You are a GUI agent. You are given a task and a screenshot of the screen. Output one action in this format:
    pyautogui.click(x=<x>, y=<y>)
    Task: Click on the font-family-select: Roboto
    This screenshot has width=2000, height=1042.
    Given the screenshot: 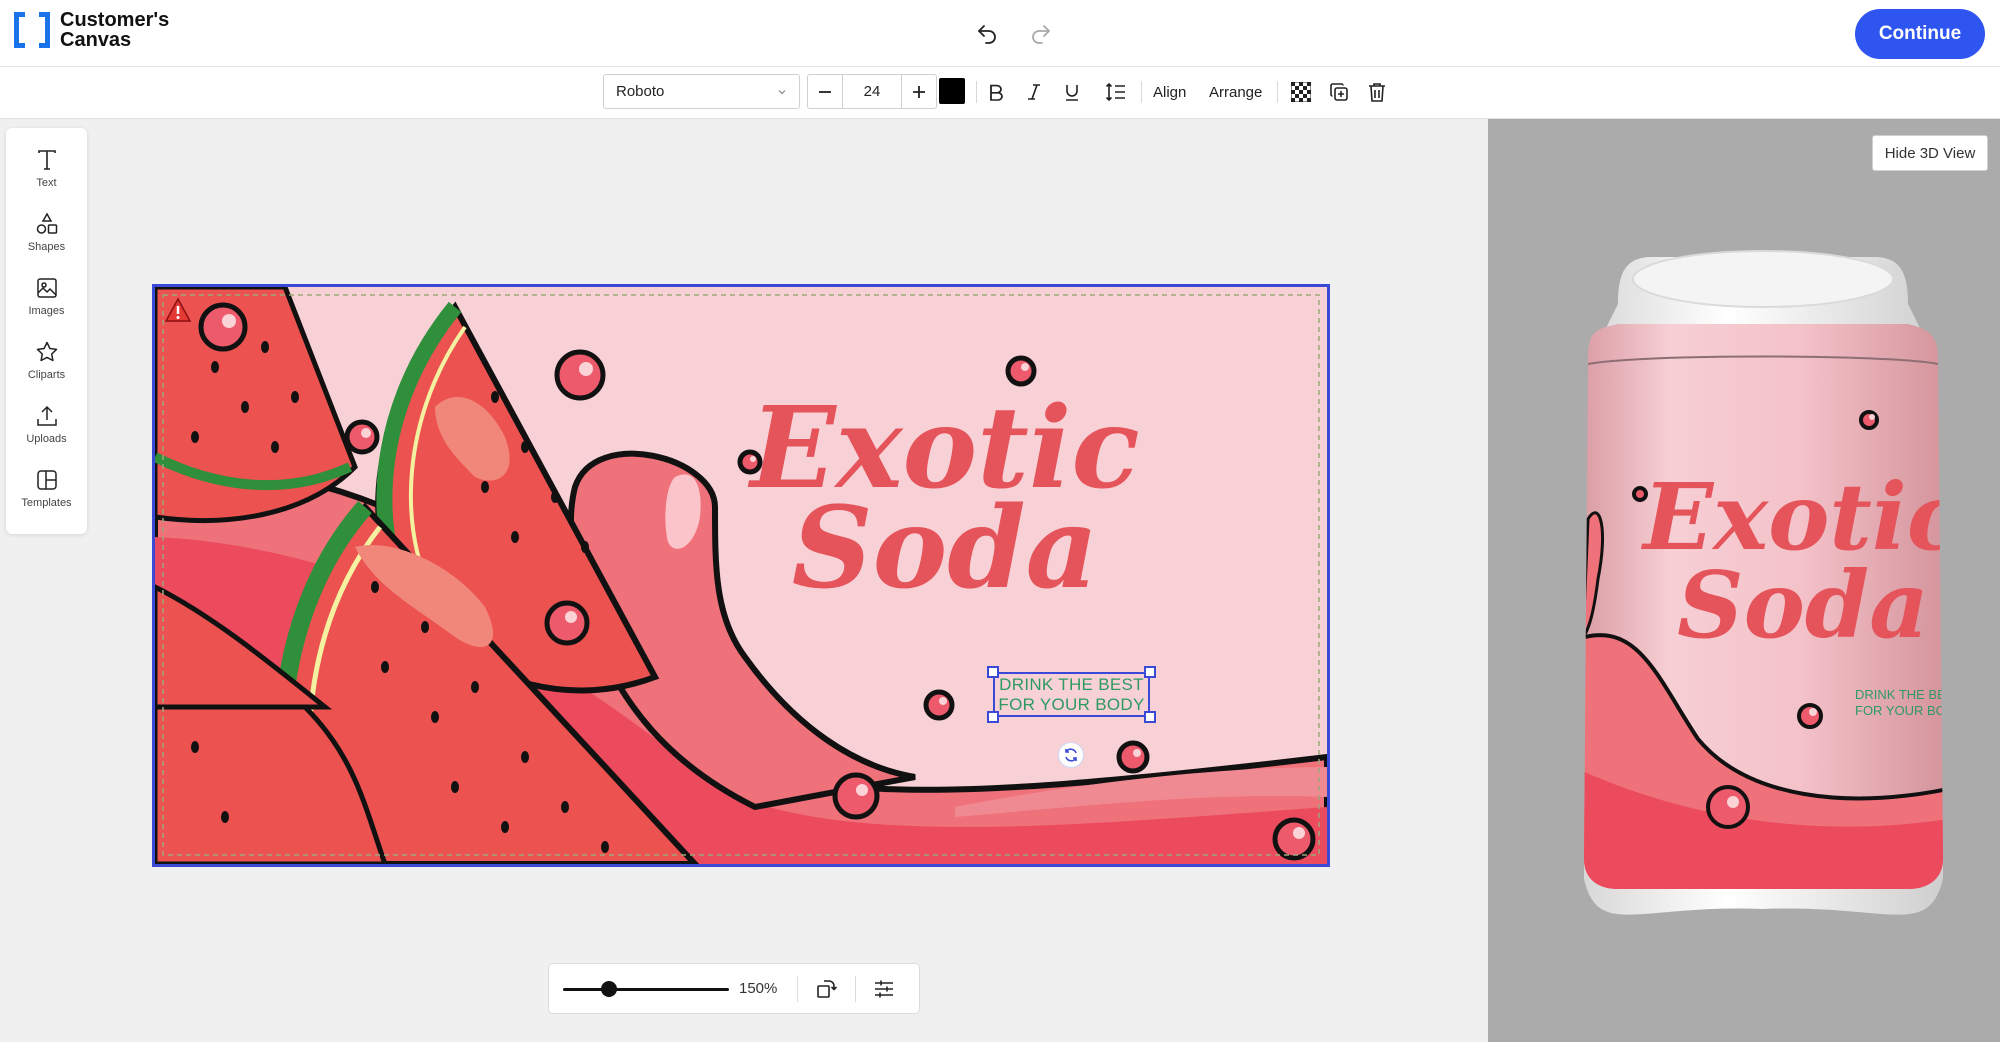 What is the action you would take?
    pyautogui.click(x=701, y=91)
    